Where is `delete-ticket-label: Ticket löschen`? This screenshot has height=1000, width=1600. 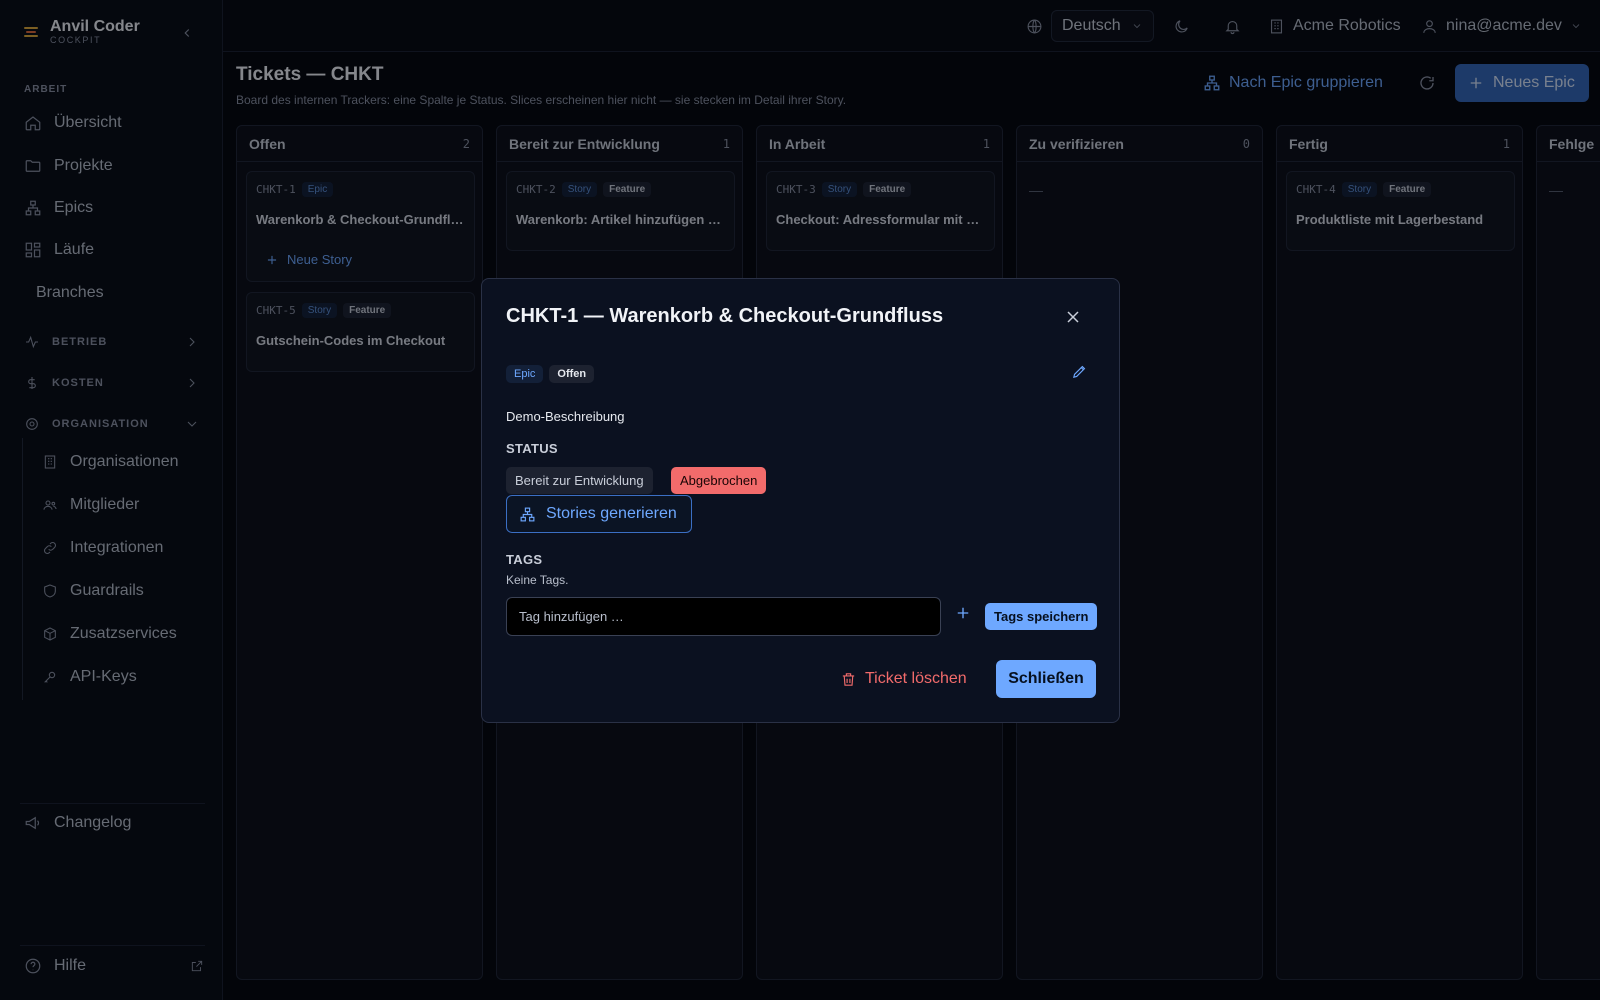
delete-ticket-label: Ticket löschen is located at coordinates (916, 678).